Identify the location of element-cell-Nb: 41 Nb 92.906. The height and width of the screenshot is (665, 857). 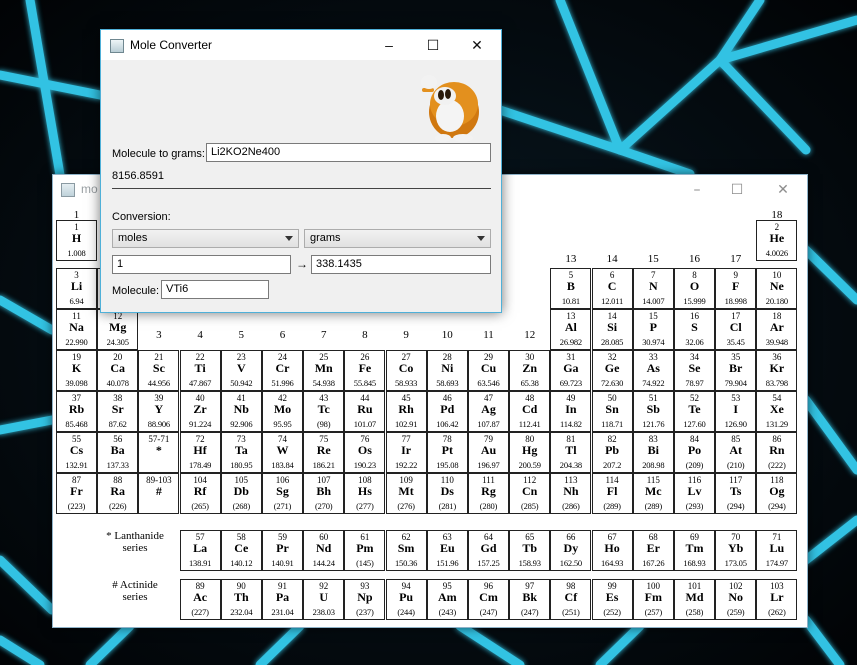
(241, 411).